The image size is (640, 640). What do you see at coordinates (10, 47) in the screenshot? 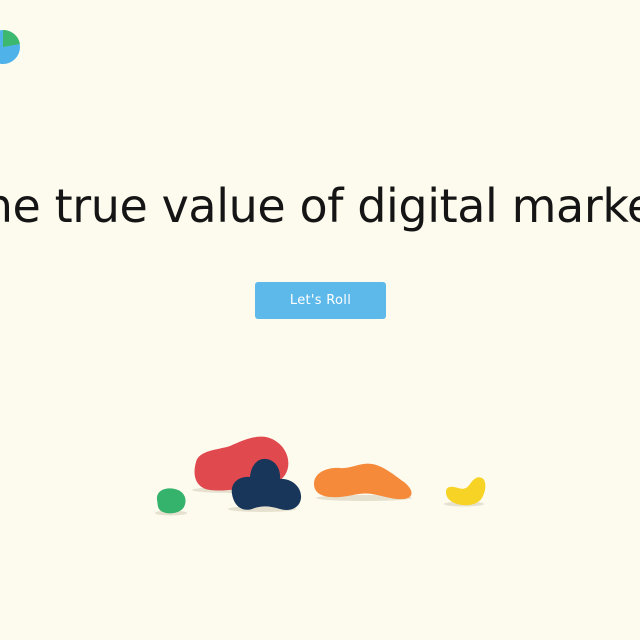
I see `brand-logo-icon` at bounding box center [10, 47].